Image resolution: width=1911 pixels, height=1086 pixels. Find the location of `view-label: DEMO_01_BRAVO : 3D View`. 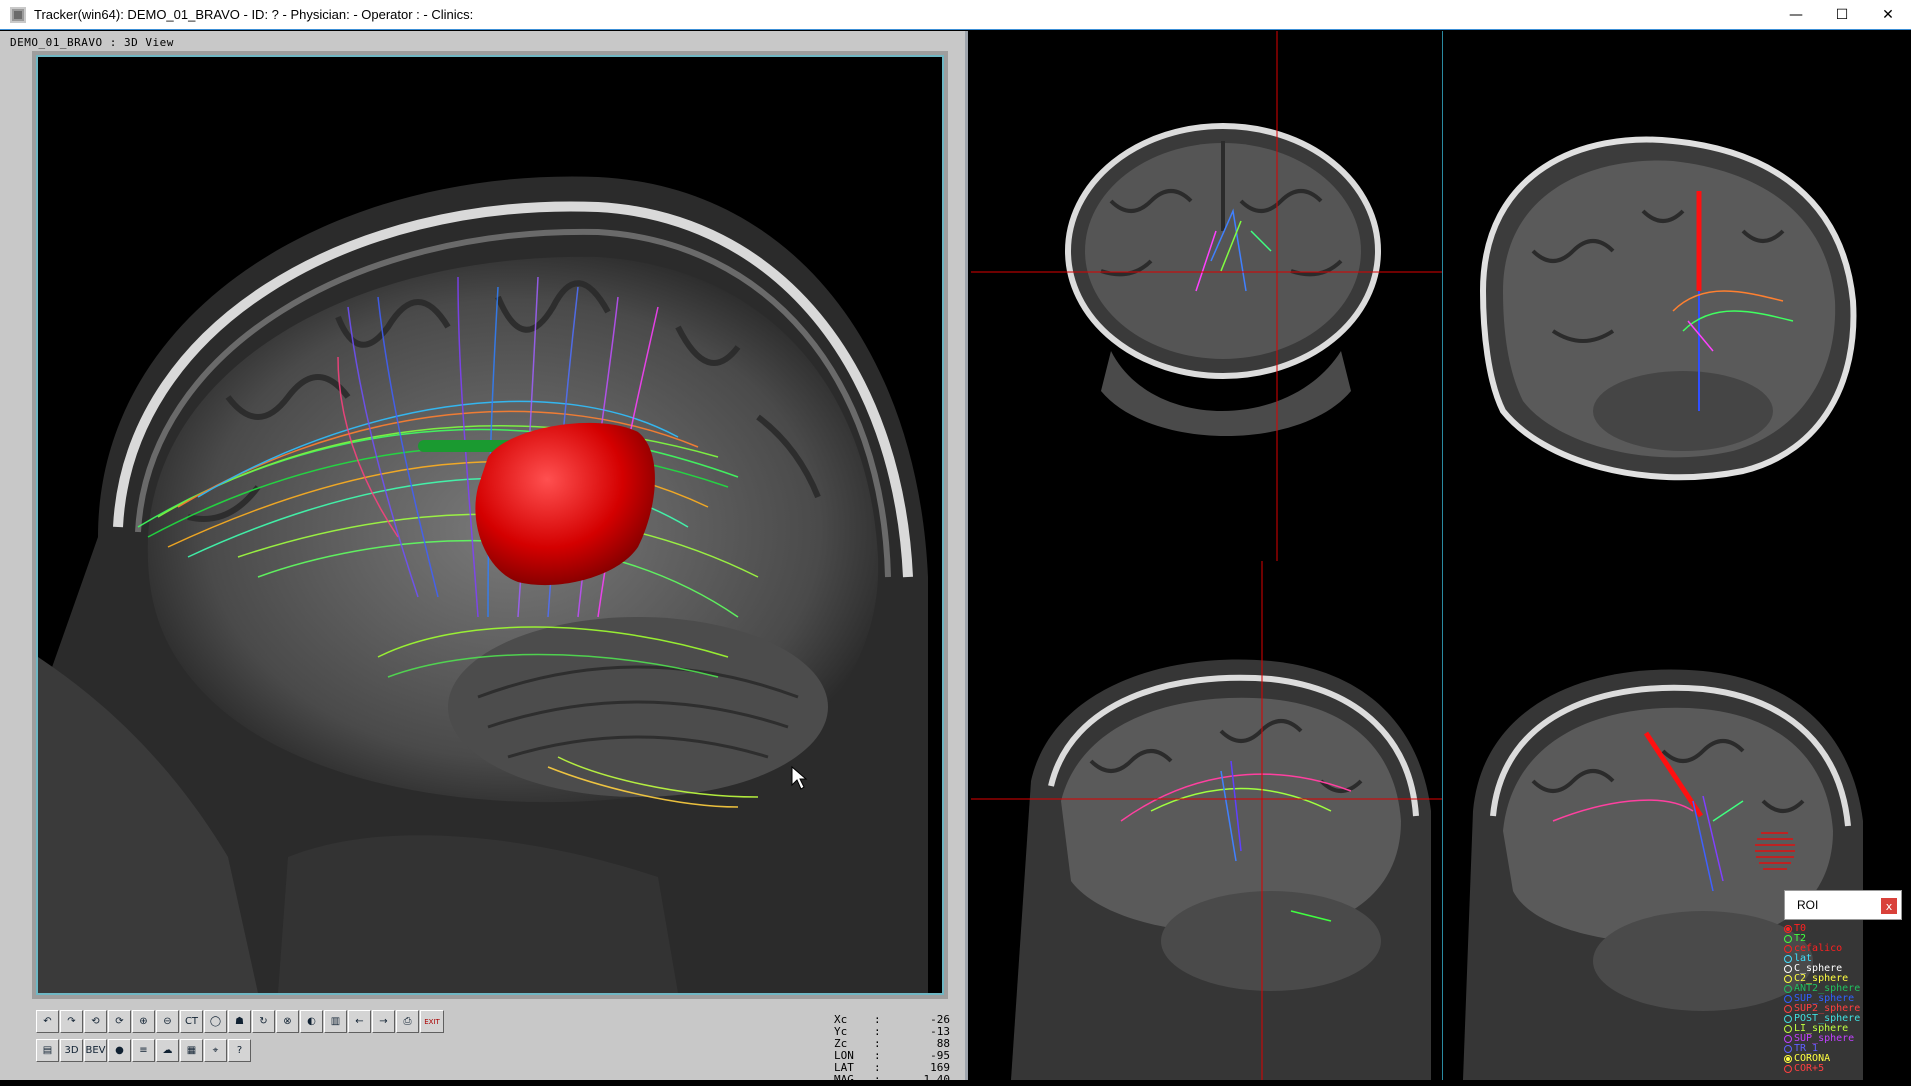

view-label: DEMO_01_BRAVO : 3D View is located at coordinates (92, 42).